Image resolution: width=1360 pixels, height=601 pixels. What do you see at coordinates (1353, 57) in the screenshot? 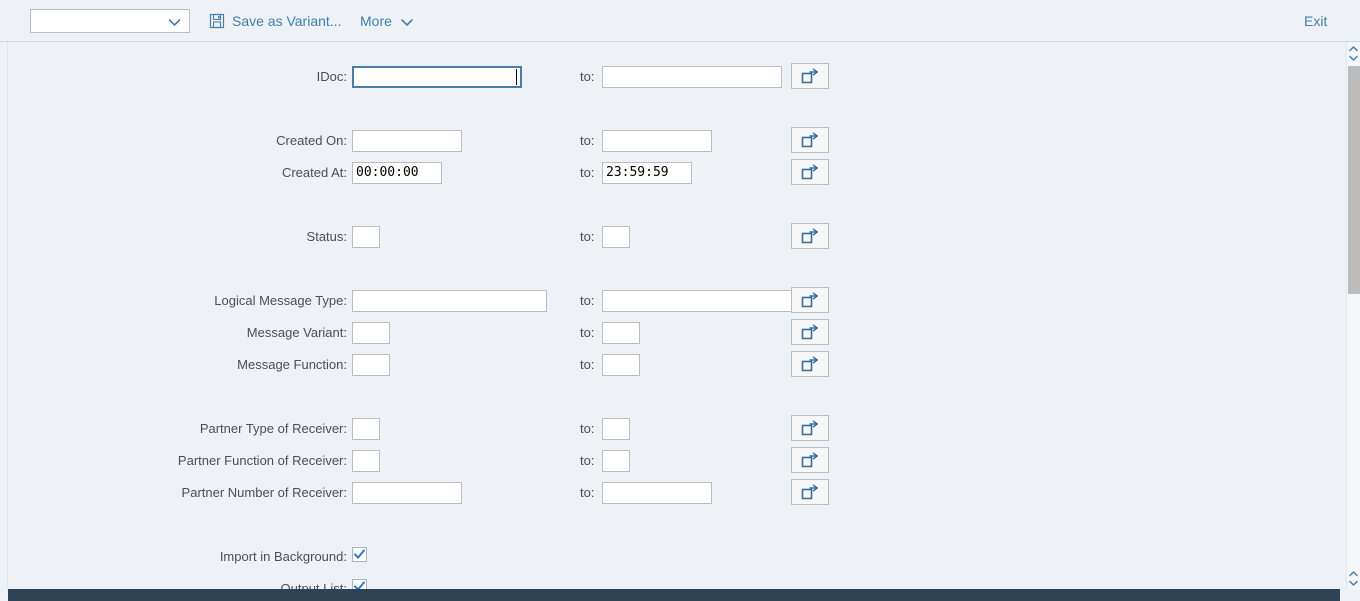
I see `scroll-down-button` at bounding box center [1353, 57].